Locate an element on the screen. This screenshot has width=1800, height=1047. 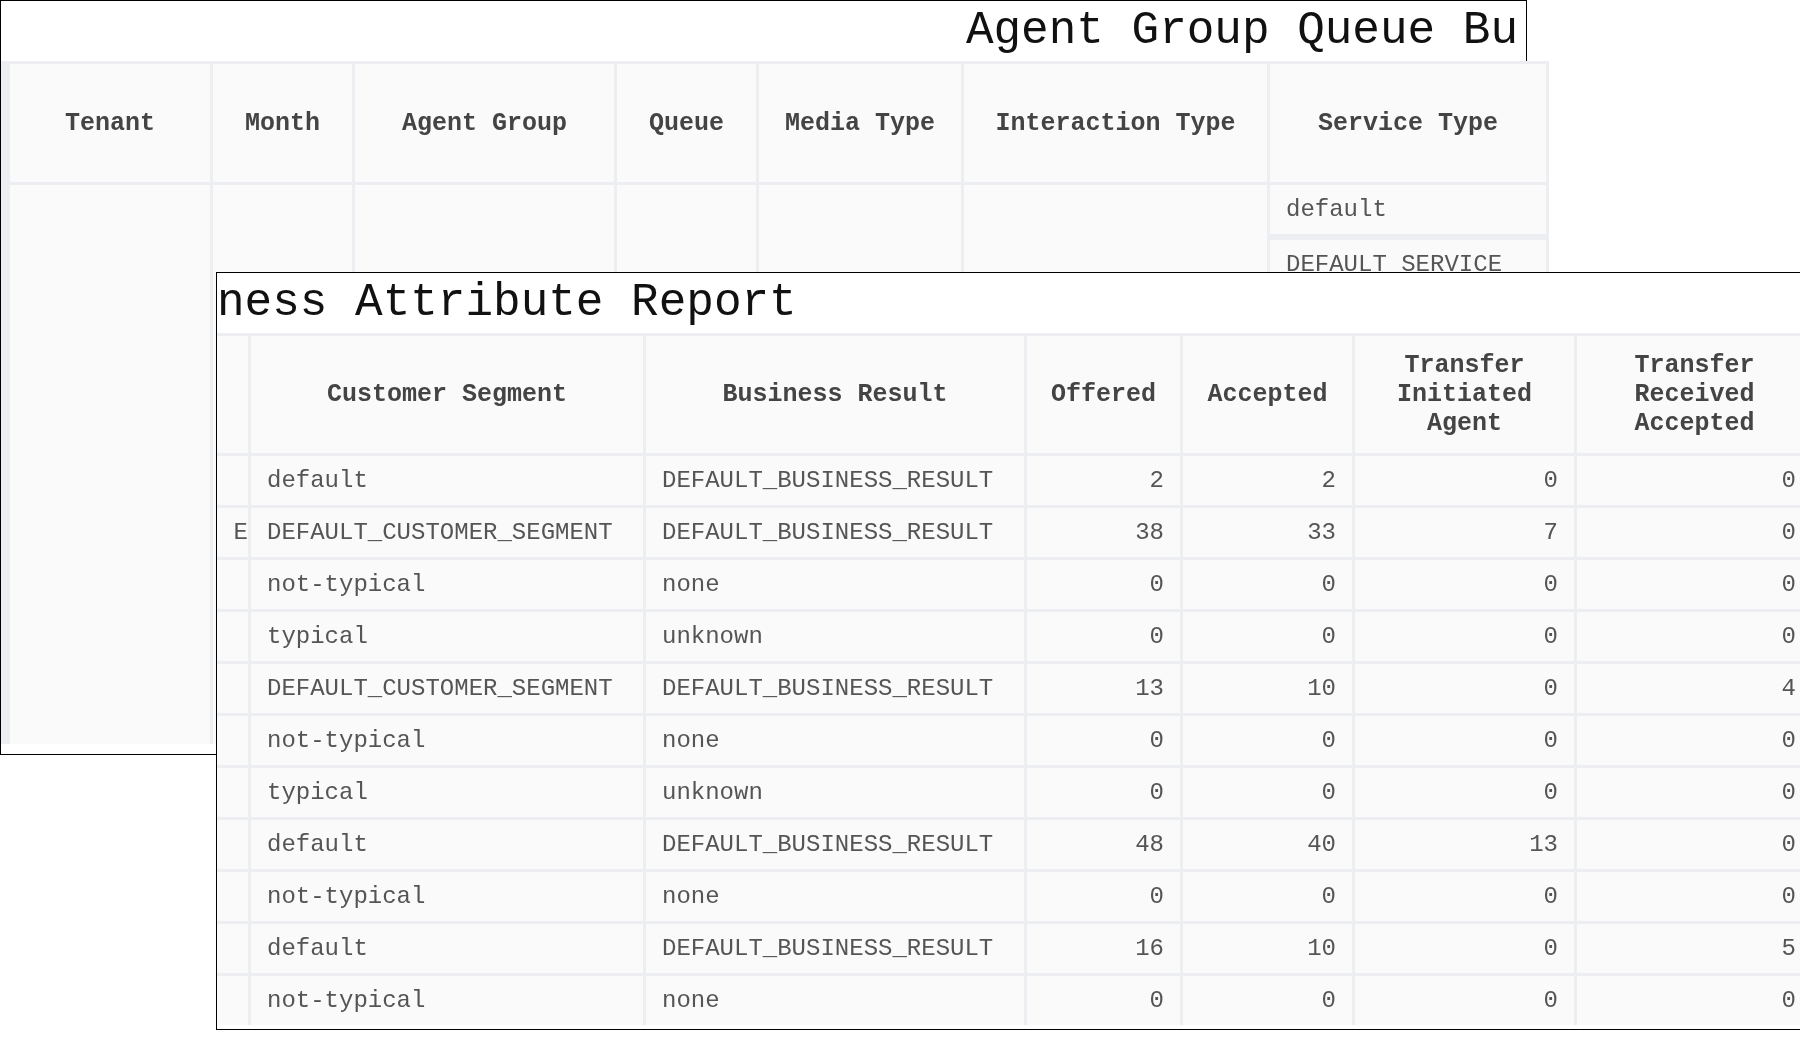
table-cell: 16 is located at coordinates (1103, 948).